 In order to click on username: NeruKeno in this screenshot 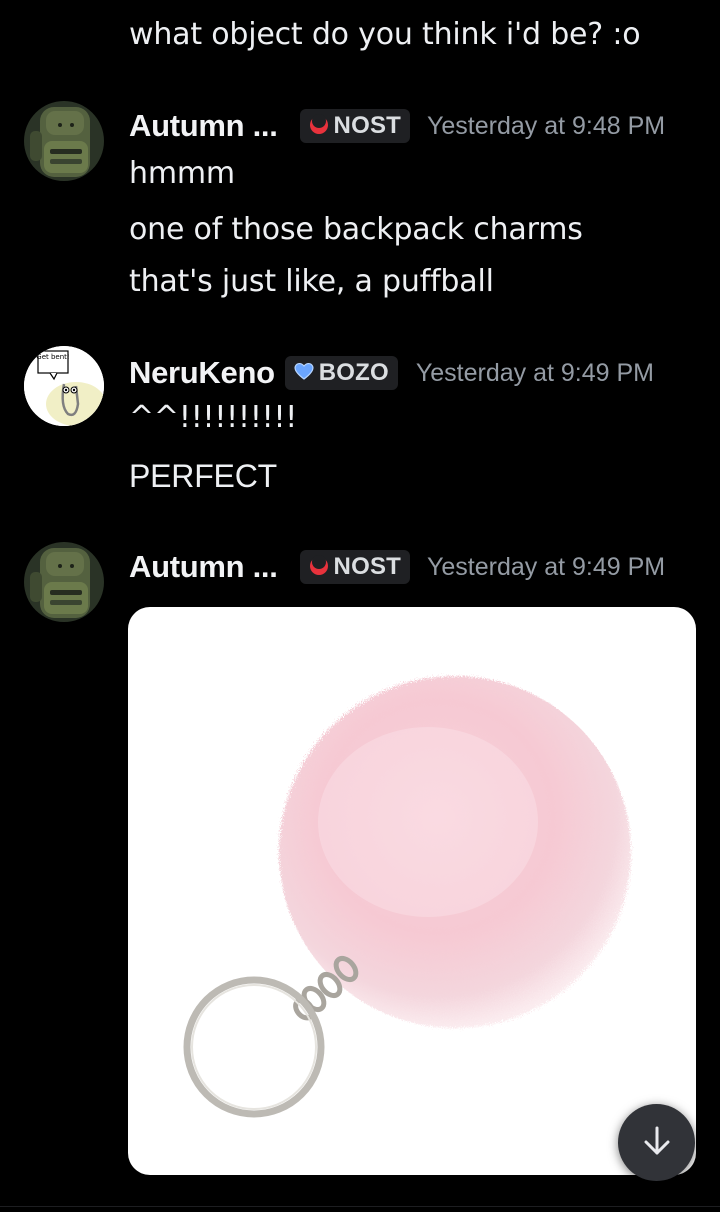, I will do `click(202, 373)`.